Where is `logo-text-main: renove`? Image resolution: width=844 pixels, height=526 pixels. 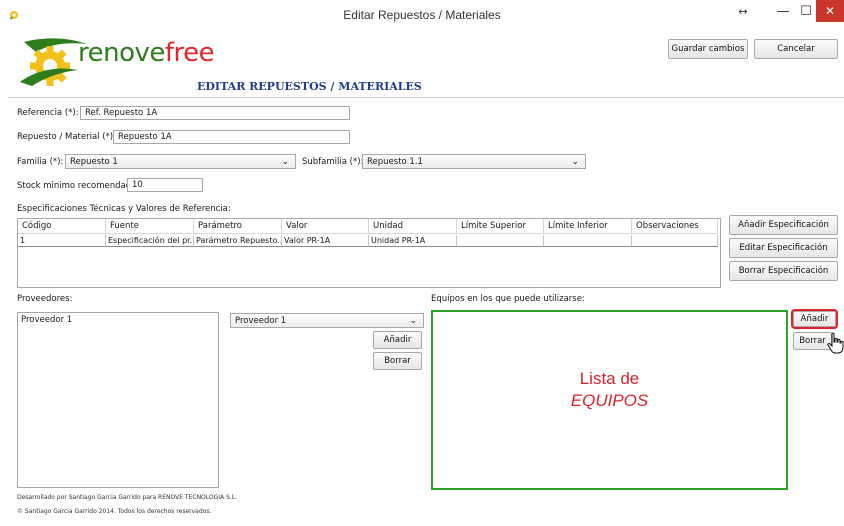 logo-text-main: renove is located at coordinates (121, 53).